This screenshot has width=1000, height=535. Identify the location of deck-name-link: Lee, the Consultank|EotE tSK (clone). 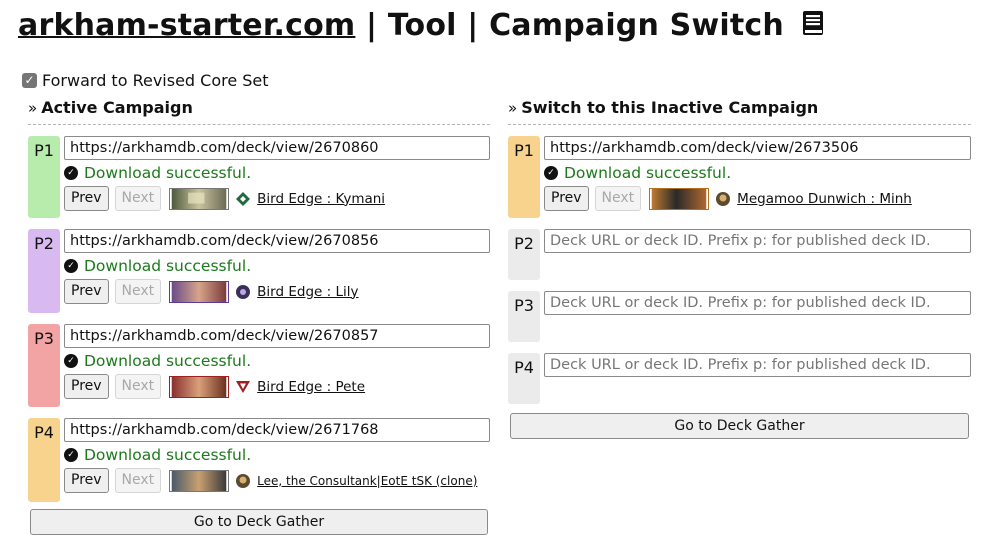
(367, 481).